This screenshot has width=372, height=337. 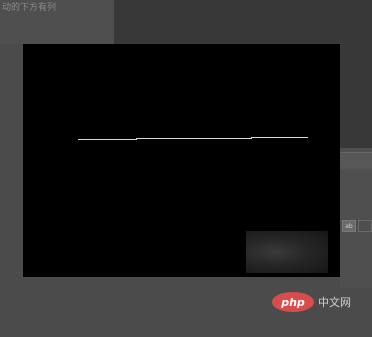 I want to click on side-panel, so click(x=356, y=218).